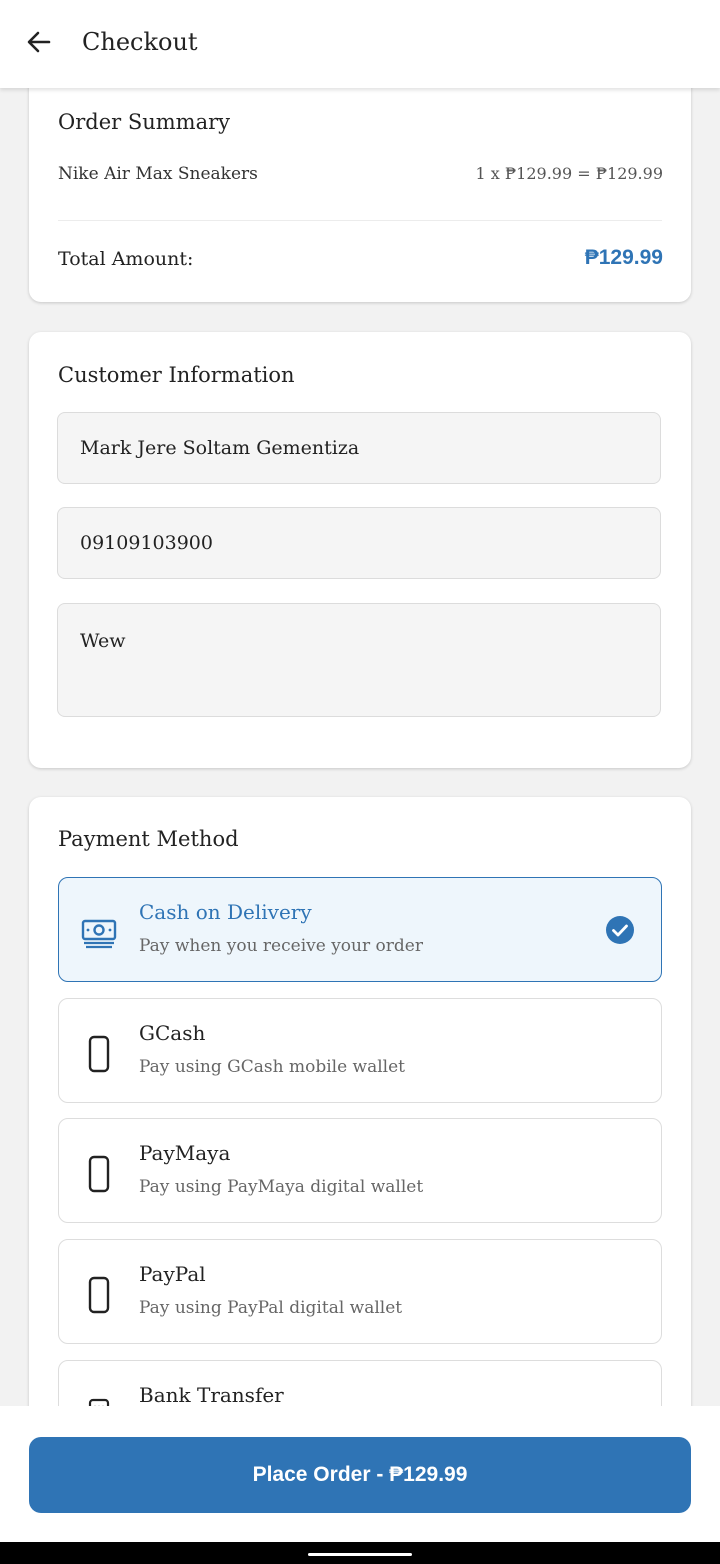 This screenshot has height=1564, width=720. What do you see at coordinates (360, 1291) in the screenshot?
I see `payment-option-paypal: PayPal Pay using PayPal digital wallet` at bounding box center [360, 1291].